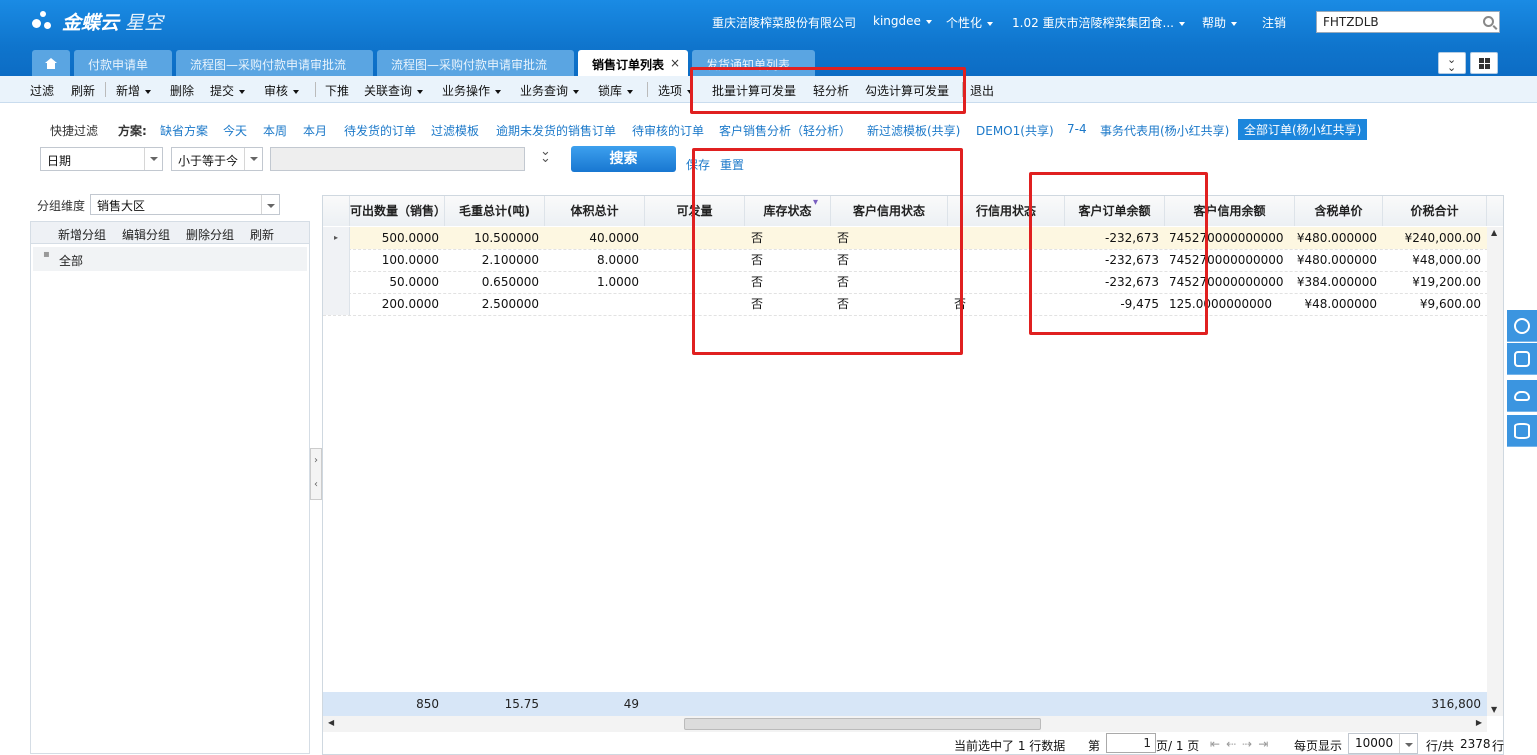  What do you see at coordinates (1484, 63) in the screenshot?
I see `grid-view-button` at bounding box center [1484, 63].